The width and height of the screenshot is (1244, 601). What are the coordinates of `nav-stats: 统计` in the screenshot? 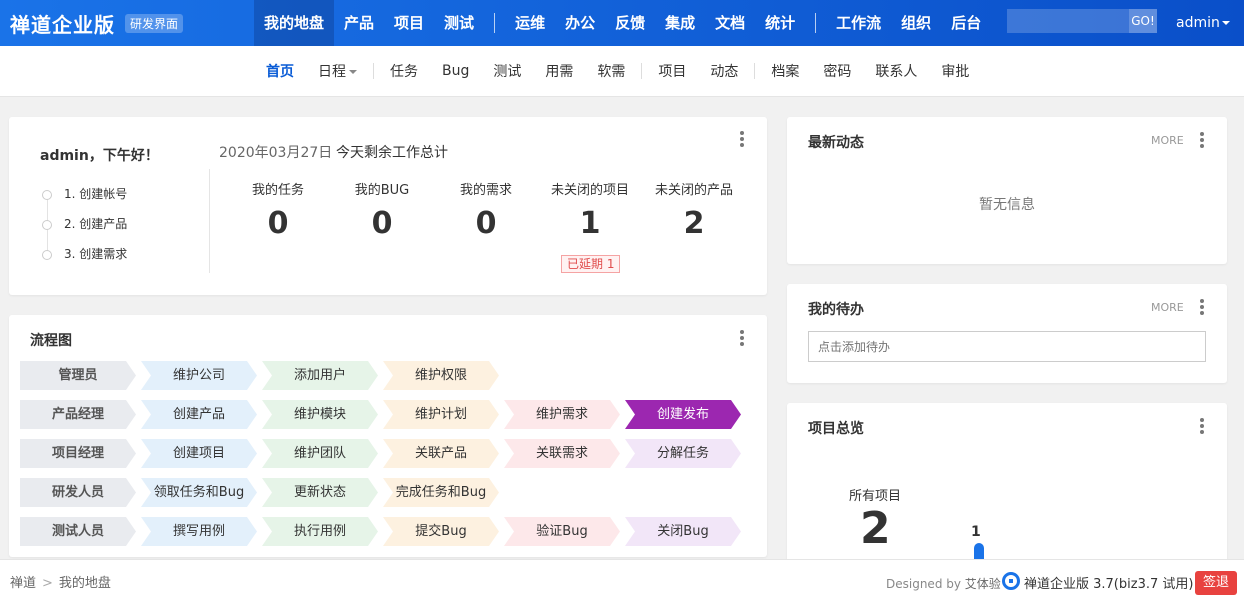 It's located at (780, 23).